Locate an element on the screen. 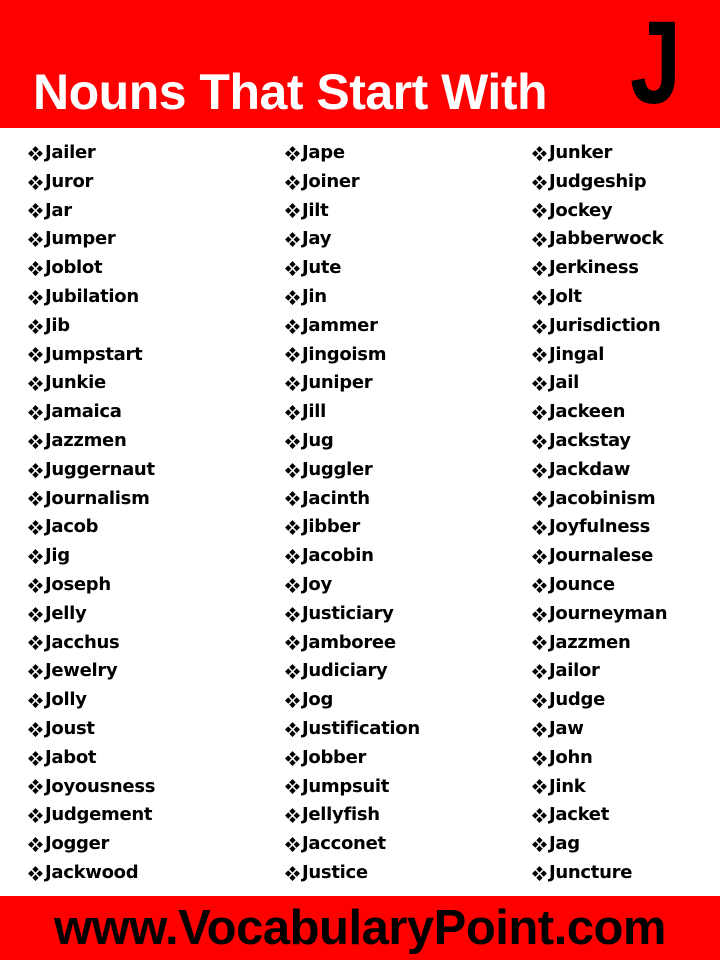  list-item: Jumpstart is located at coordinates (91, 355).